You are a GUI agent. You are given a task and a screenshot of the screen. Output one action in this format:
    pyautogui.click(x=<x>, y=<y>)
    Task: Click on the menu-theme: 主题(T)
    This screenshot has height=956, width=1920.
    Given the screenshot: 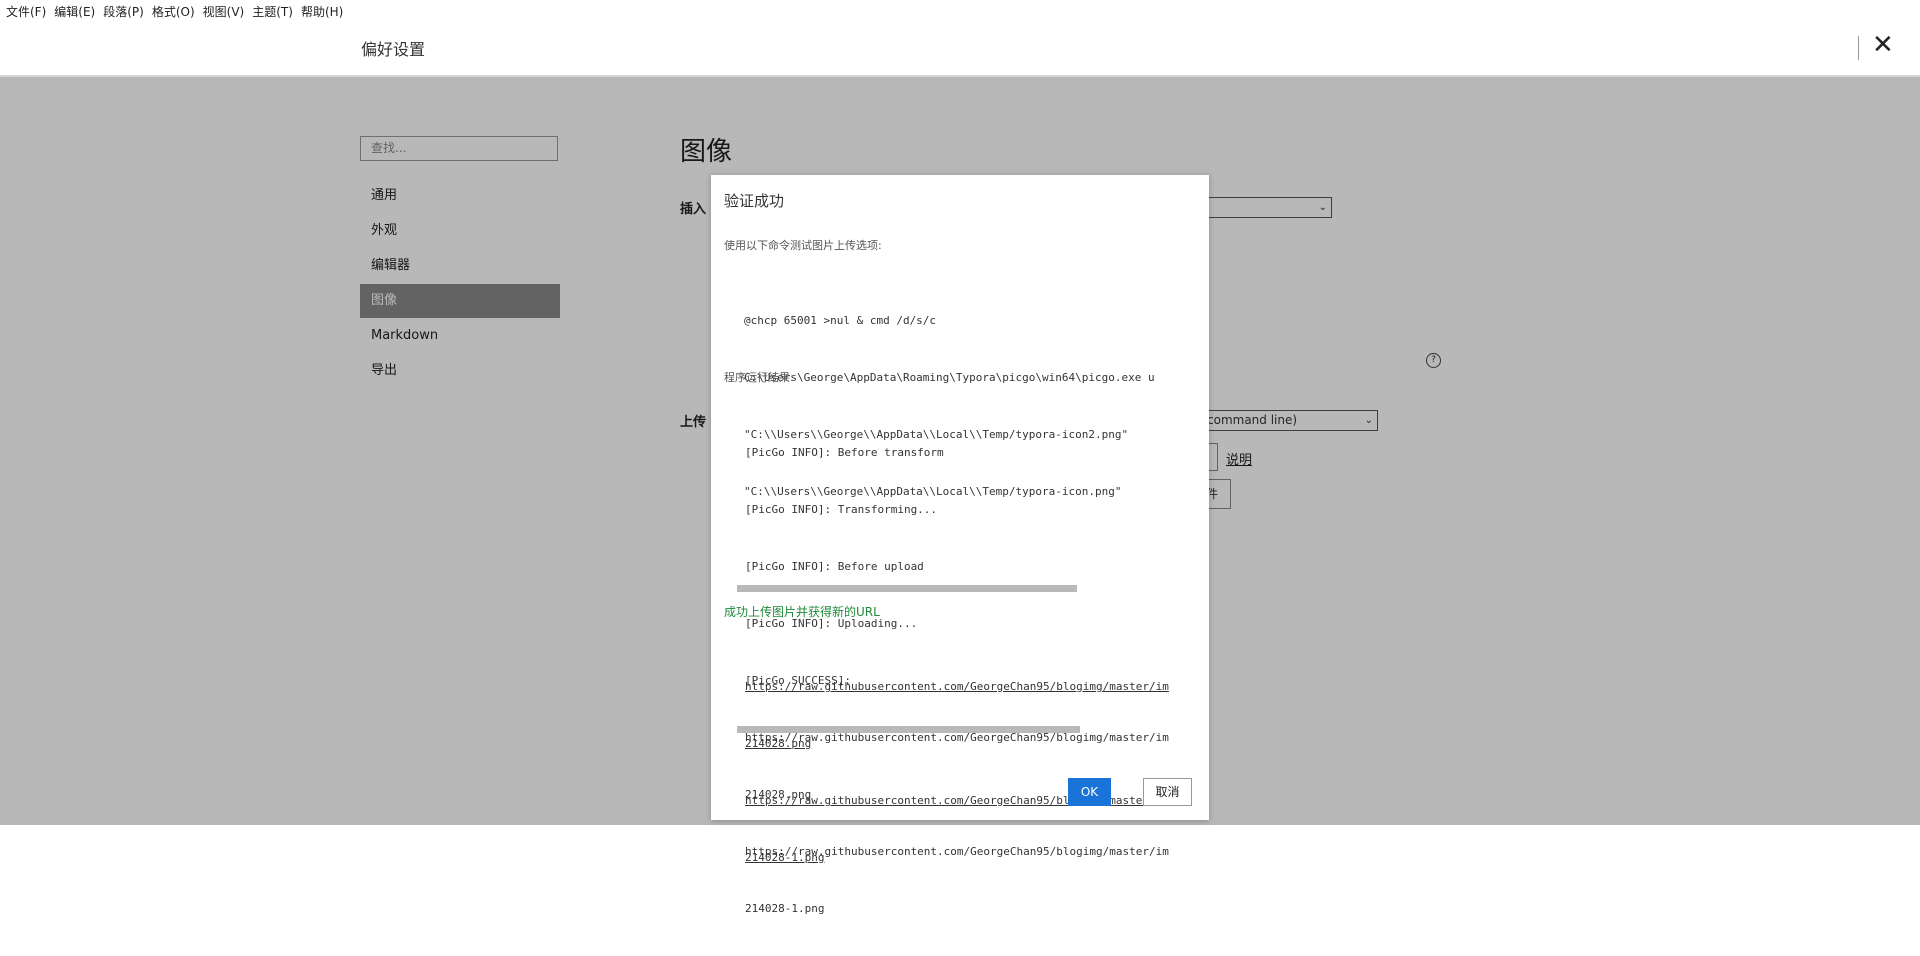 What is the action you would take?
    pyautogui.click(x=274, y=11)
    